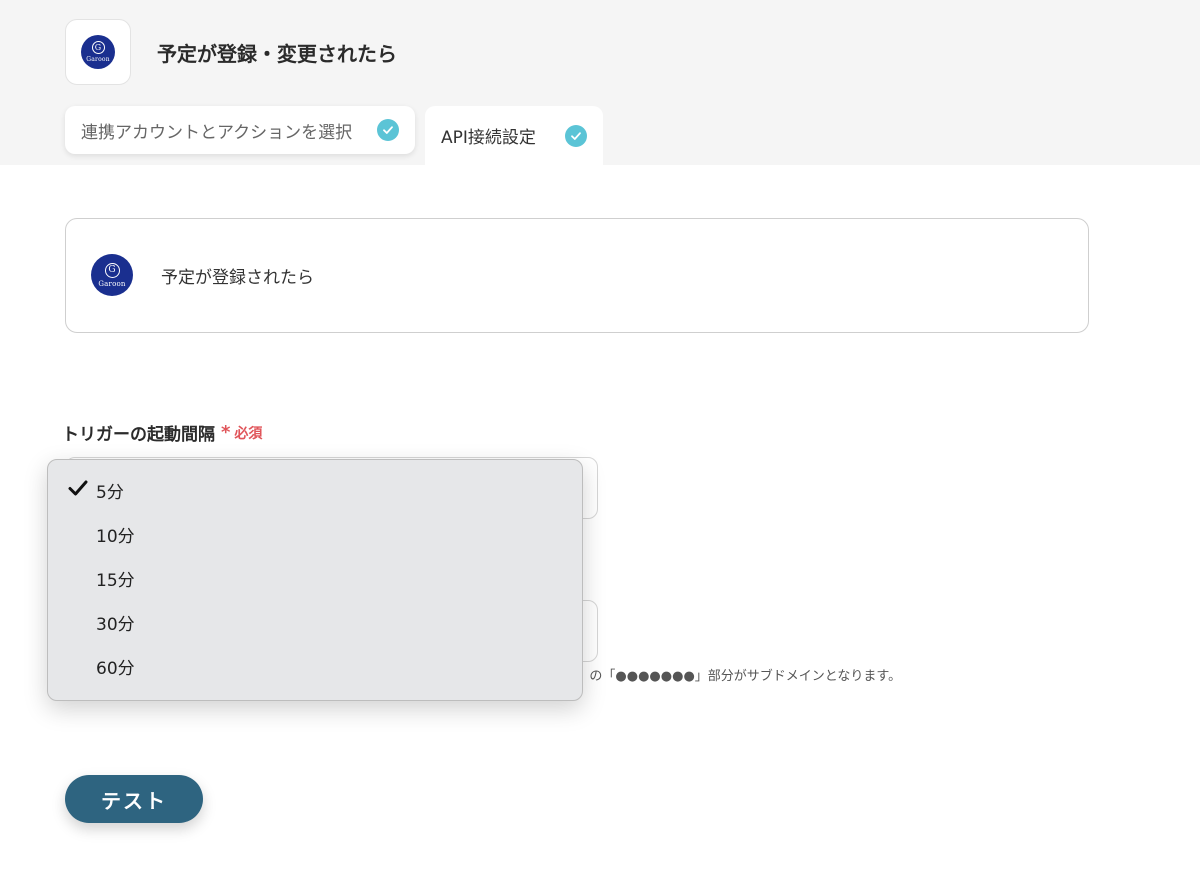  Describe the element at coordinates (315, 620) in the screenshot. I see `interval-option-30: 30分` at that location.